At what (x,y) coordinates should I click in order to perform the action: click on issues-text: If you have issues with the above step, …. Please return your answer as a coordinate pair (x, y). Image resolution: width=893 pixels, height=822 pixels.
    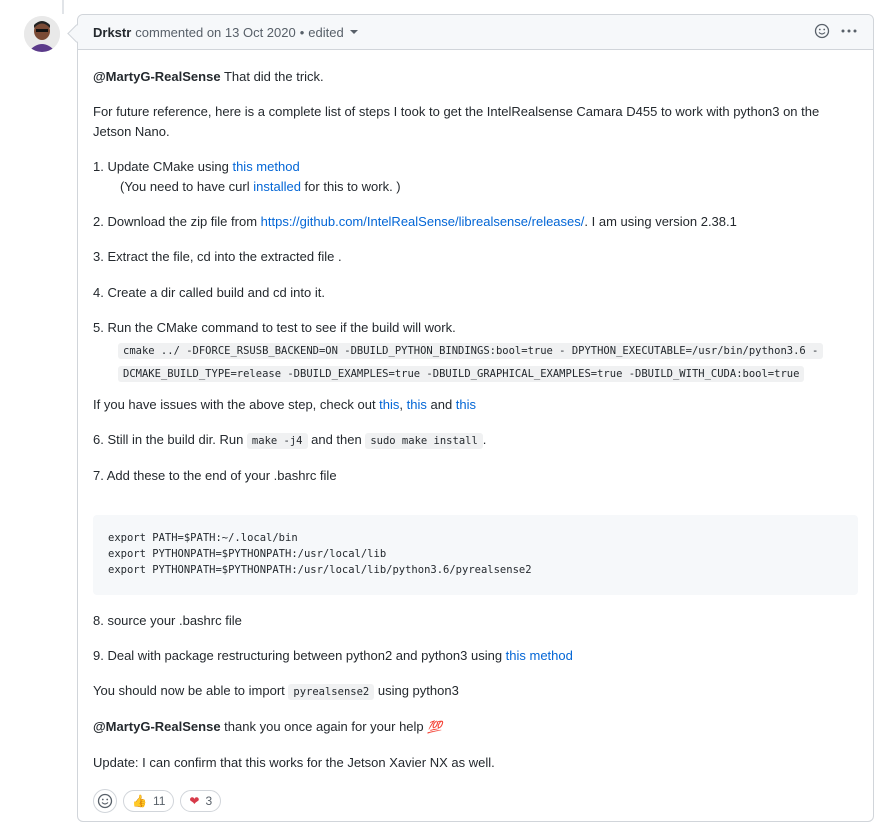
    Looking at the image, I should click on (236, 404).